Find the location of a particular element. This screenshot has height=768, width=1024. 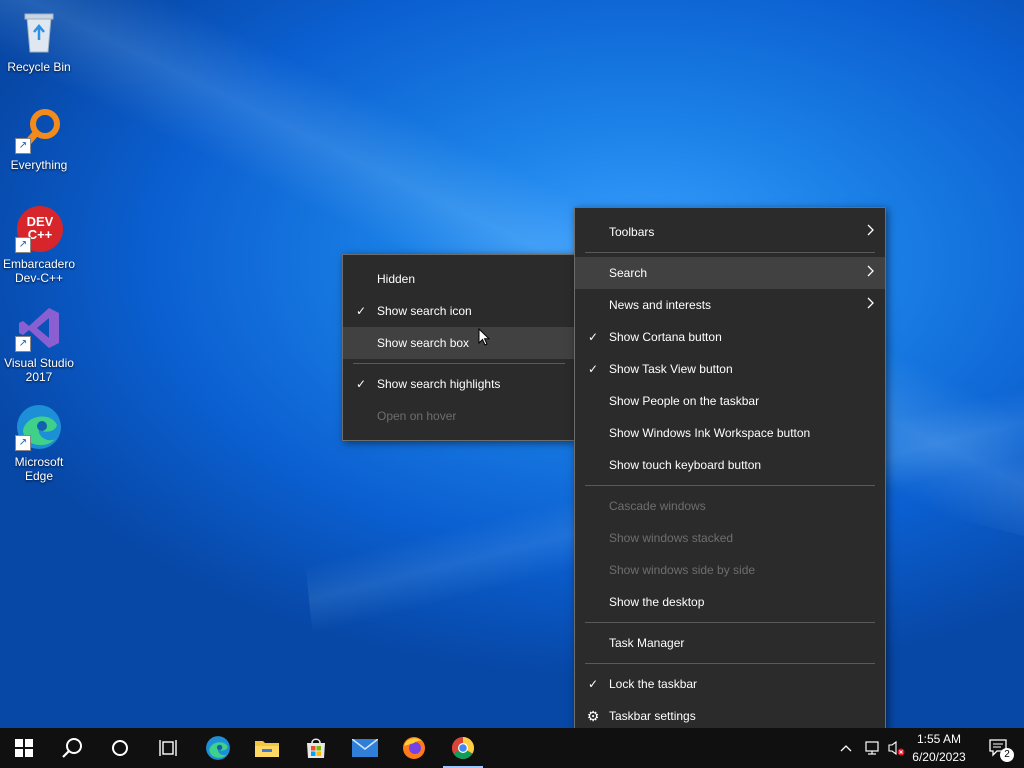

menu-item-show-search-box: Show search box is located at coordinates (459, 343).